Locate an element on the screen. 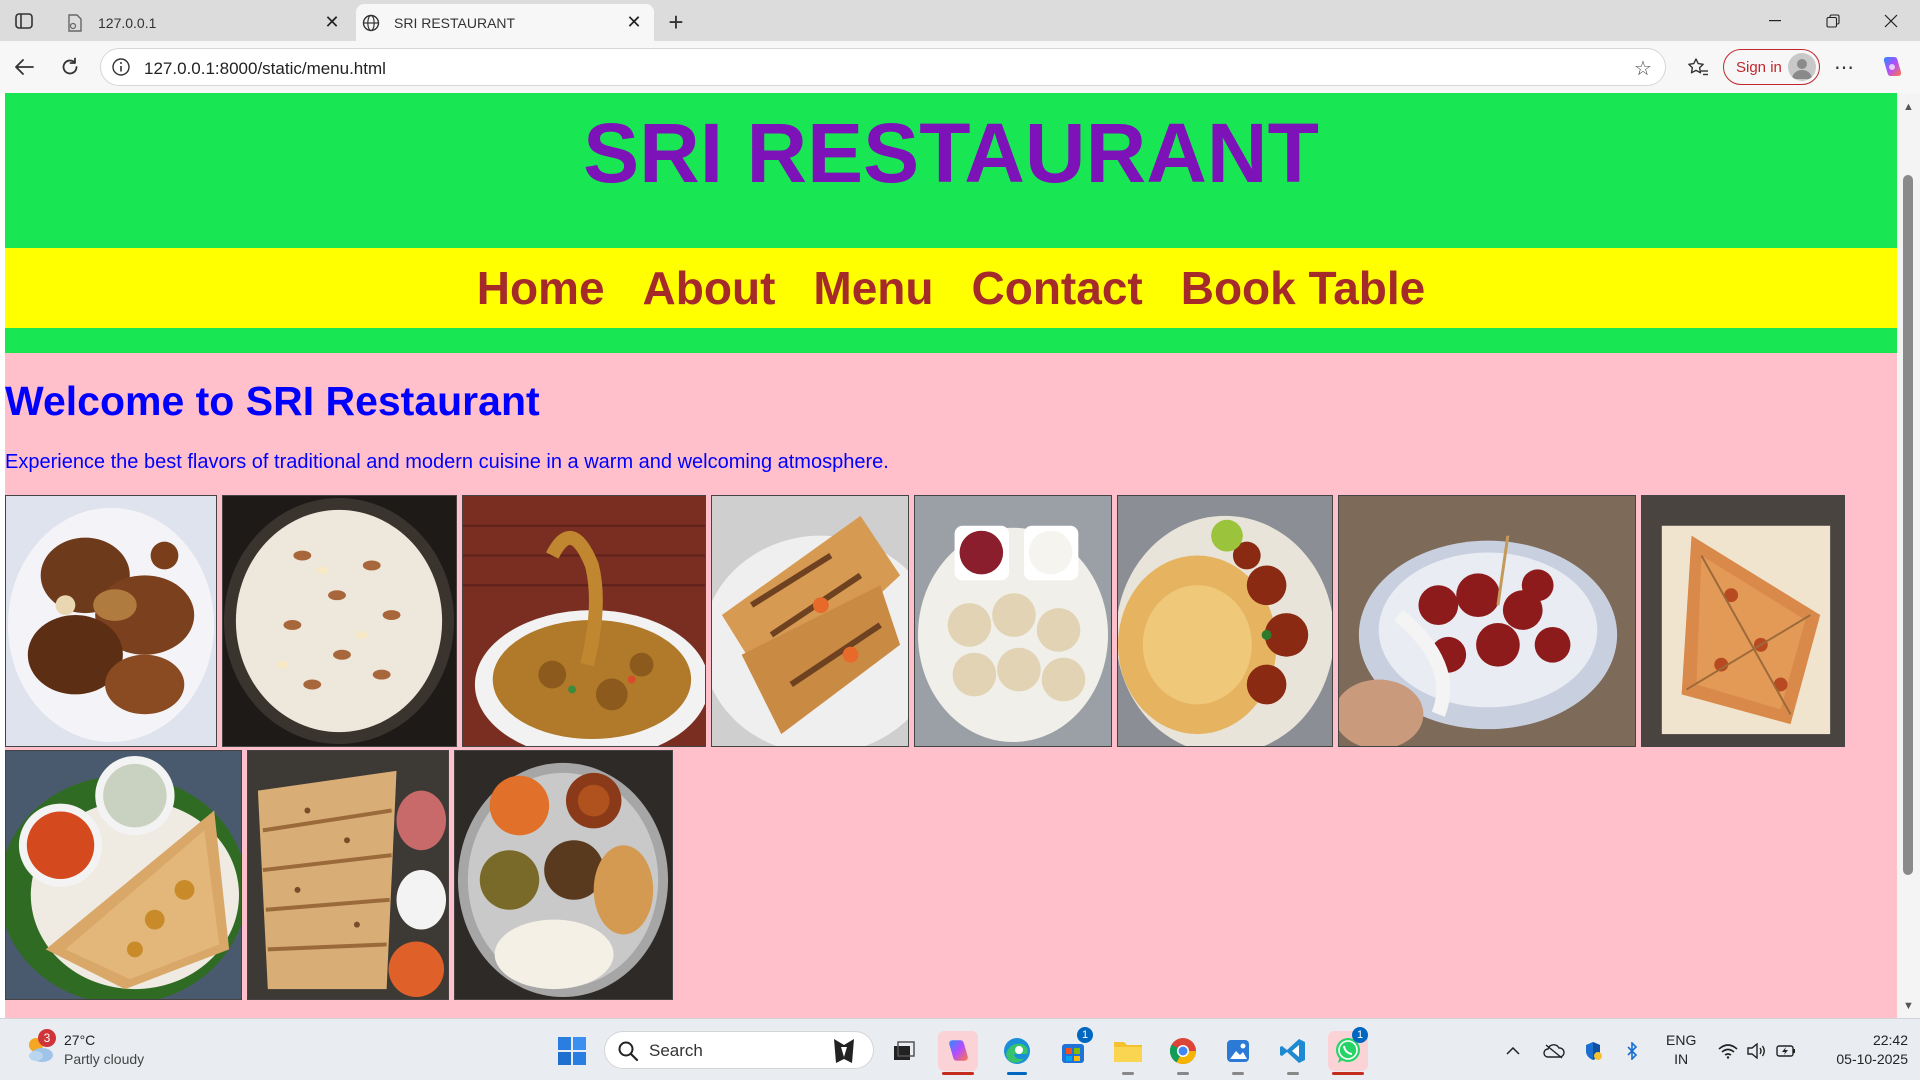 The width and height of the screenshot is (1920, 1080). nav-about-link: About is located at coordinates (709, 288).